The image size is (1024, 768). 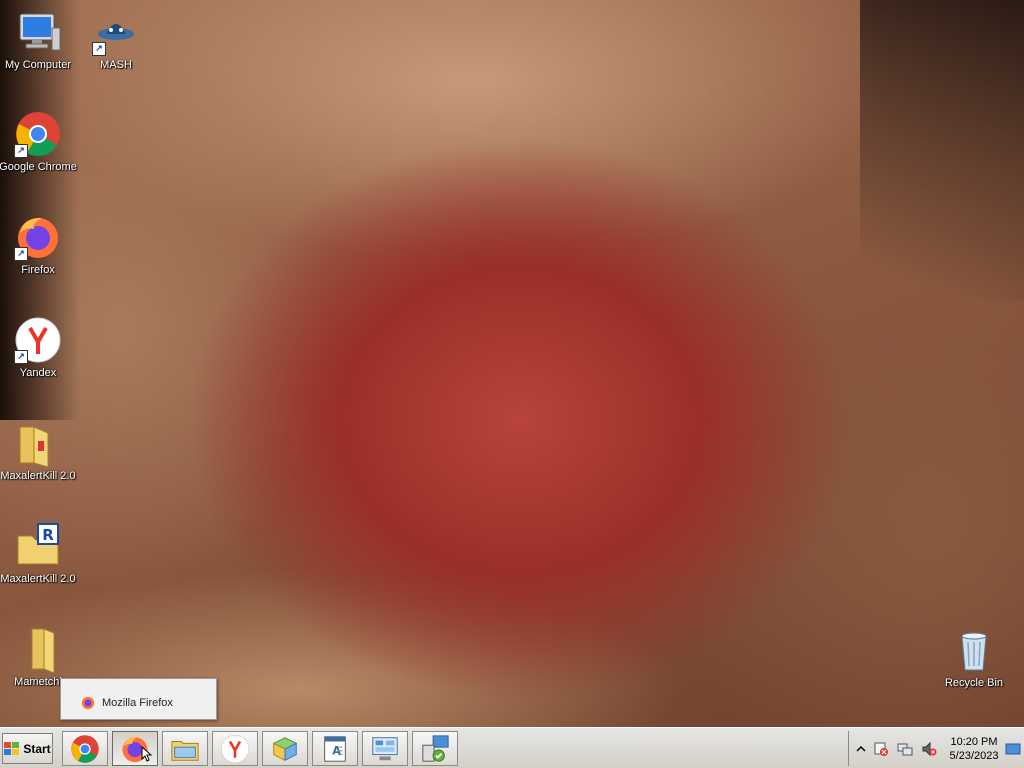 I want to click on taskbar-button-app, so click(x=285, y=748).